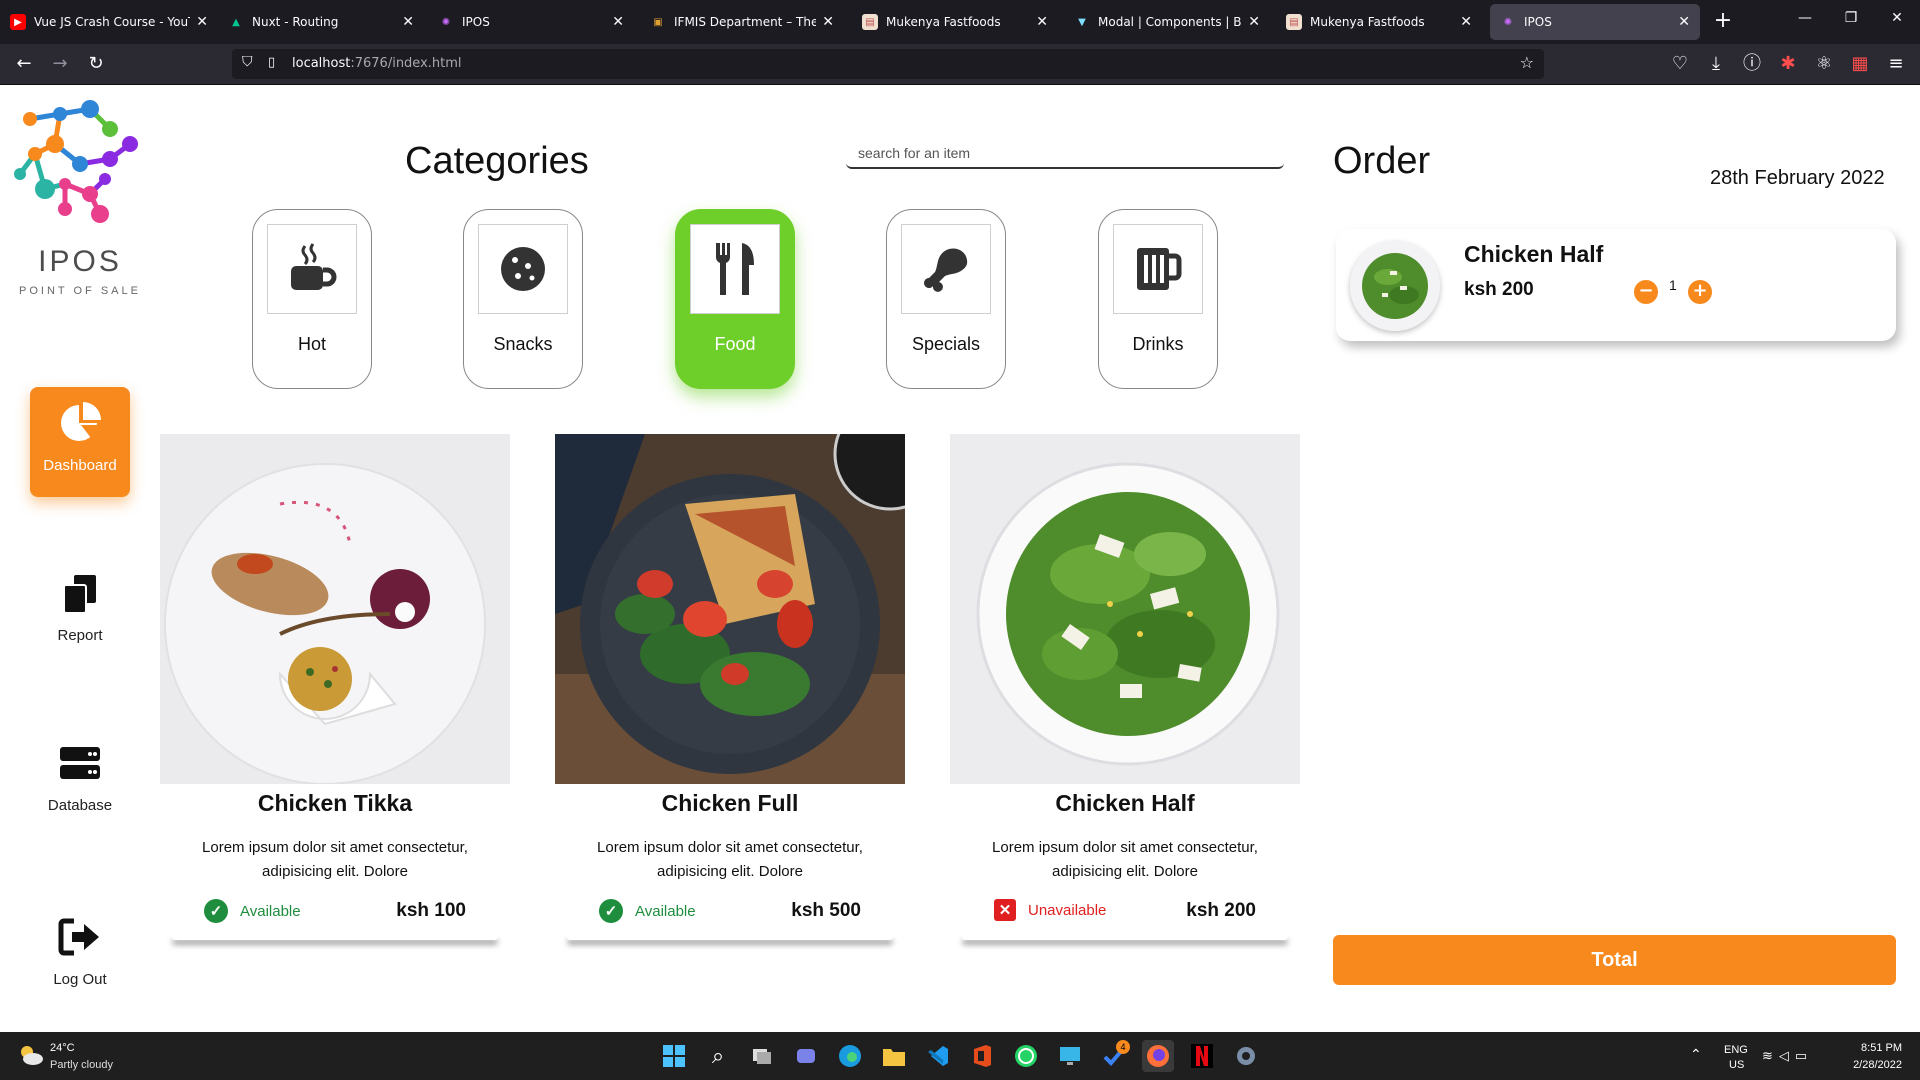 Image resolution: width=1920 pixels, height=1080 pixels. What do you see at coordinates (81, 1065) in the screenshot?
I see `weather-description: Partly cloudy` at bounding box center [81, 1065].